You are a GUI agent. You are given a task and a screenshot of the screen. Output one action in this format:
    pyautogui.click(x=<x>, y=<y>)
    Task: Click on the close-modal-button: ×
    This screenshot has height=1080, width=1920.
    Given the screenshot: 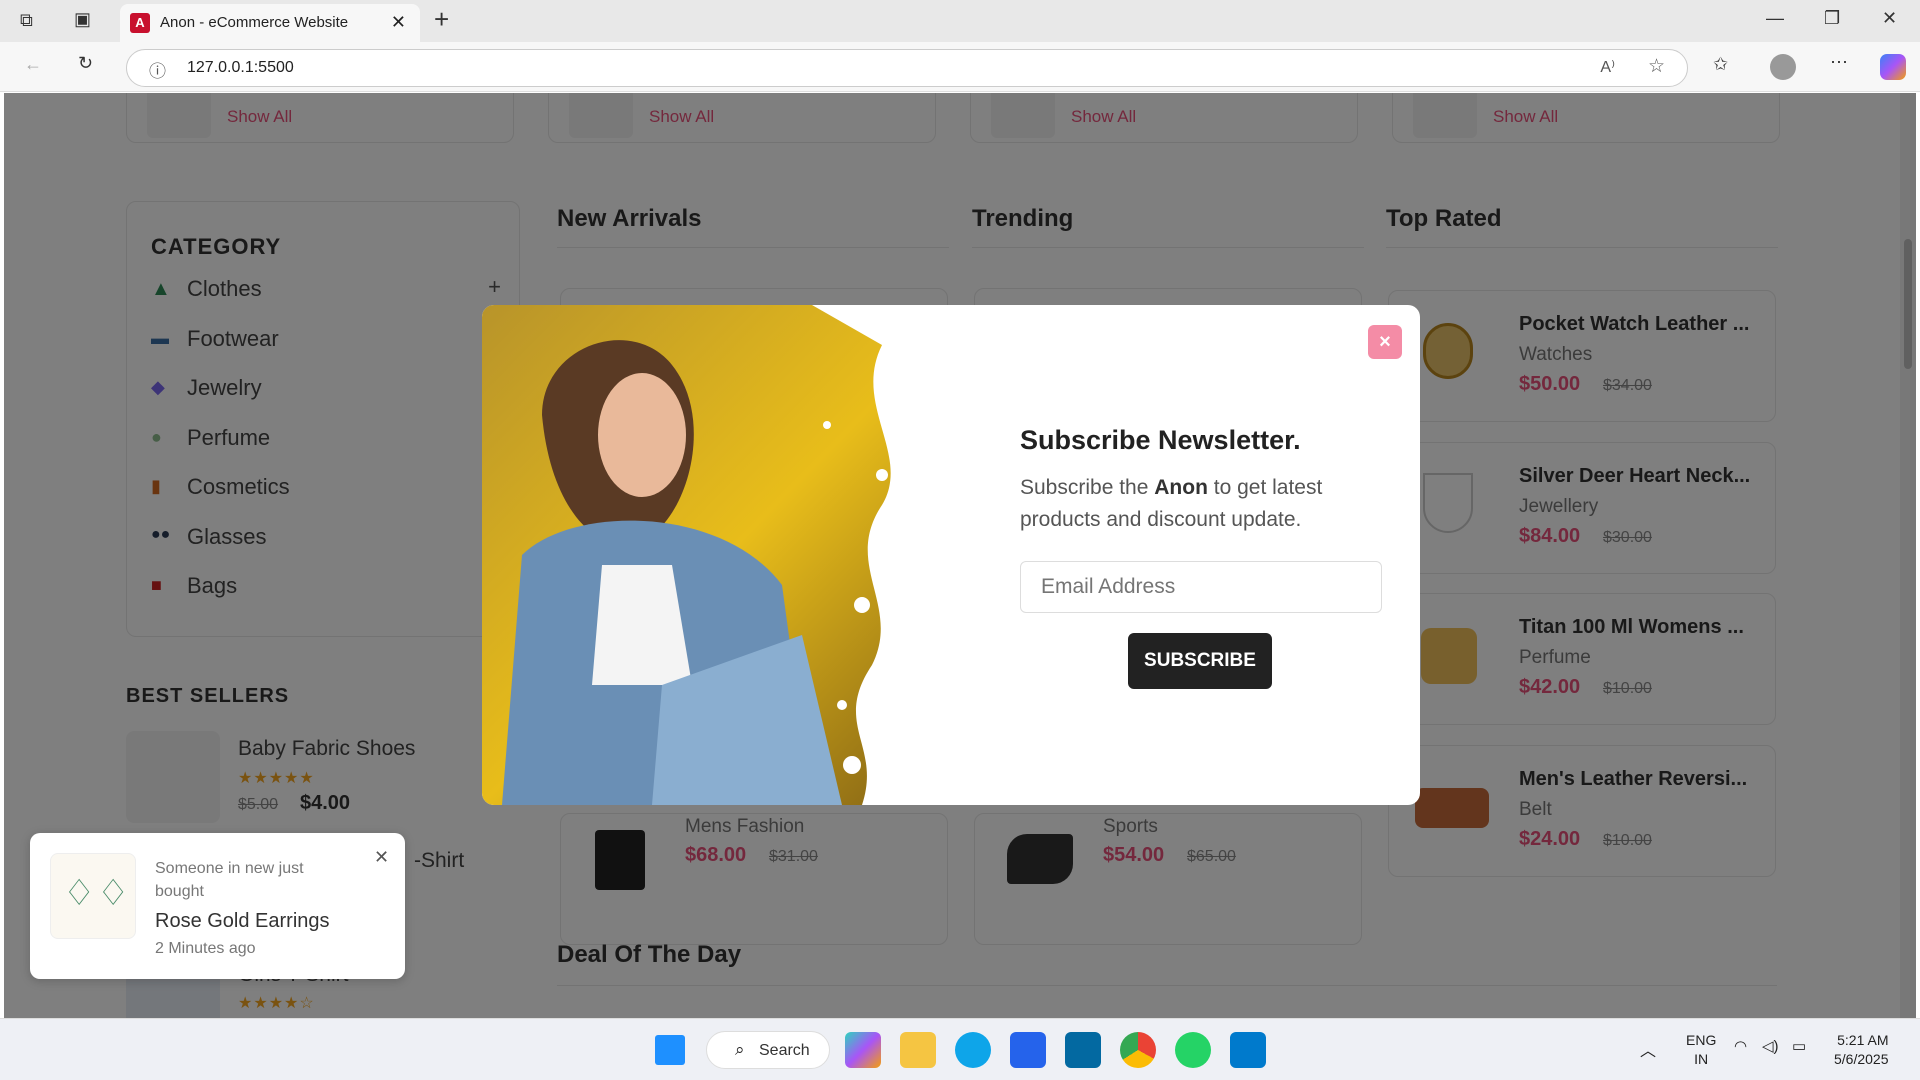 What is the action you would take?
    pyautogui.click(x=1385, y=342)
    